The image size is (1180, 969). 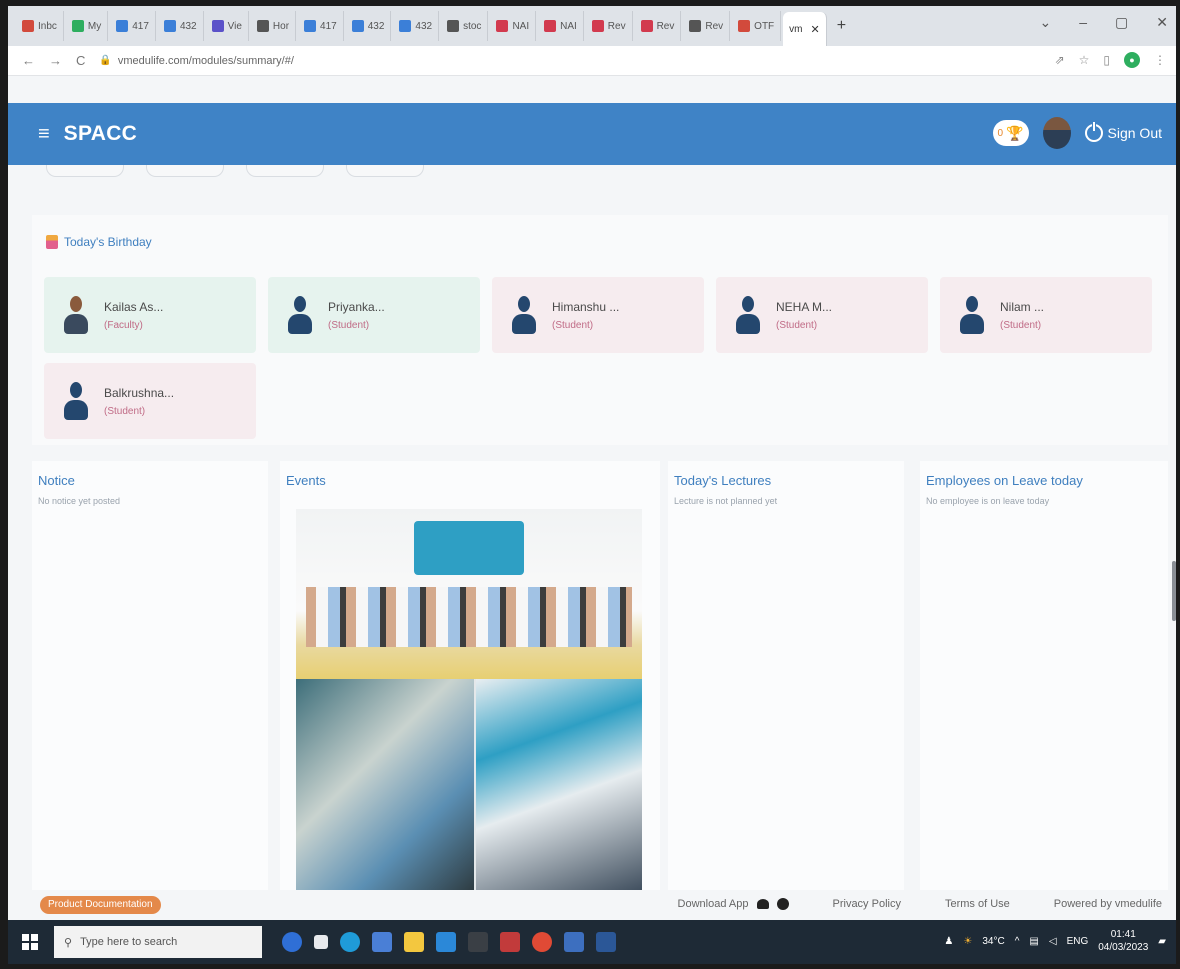 I want to click on browser-tab: Inbc, so click(x=40, y=26).